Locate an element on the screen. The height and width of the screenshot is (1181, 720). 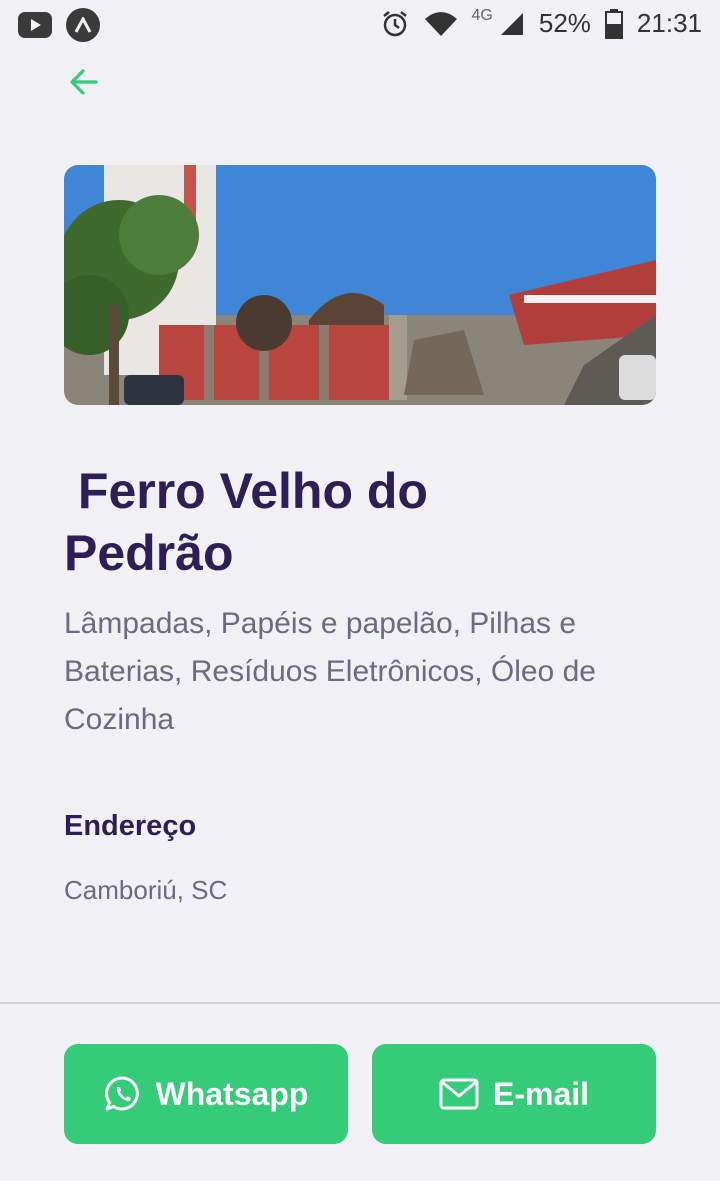
email-button-label: E-mail is located at coordinates (541, 1093).